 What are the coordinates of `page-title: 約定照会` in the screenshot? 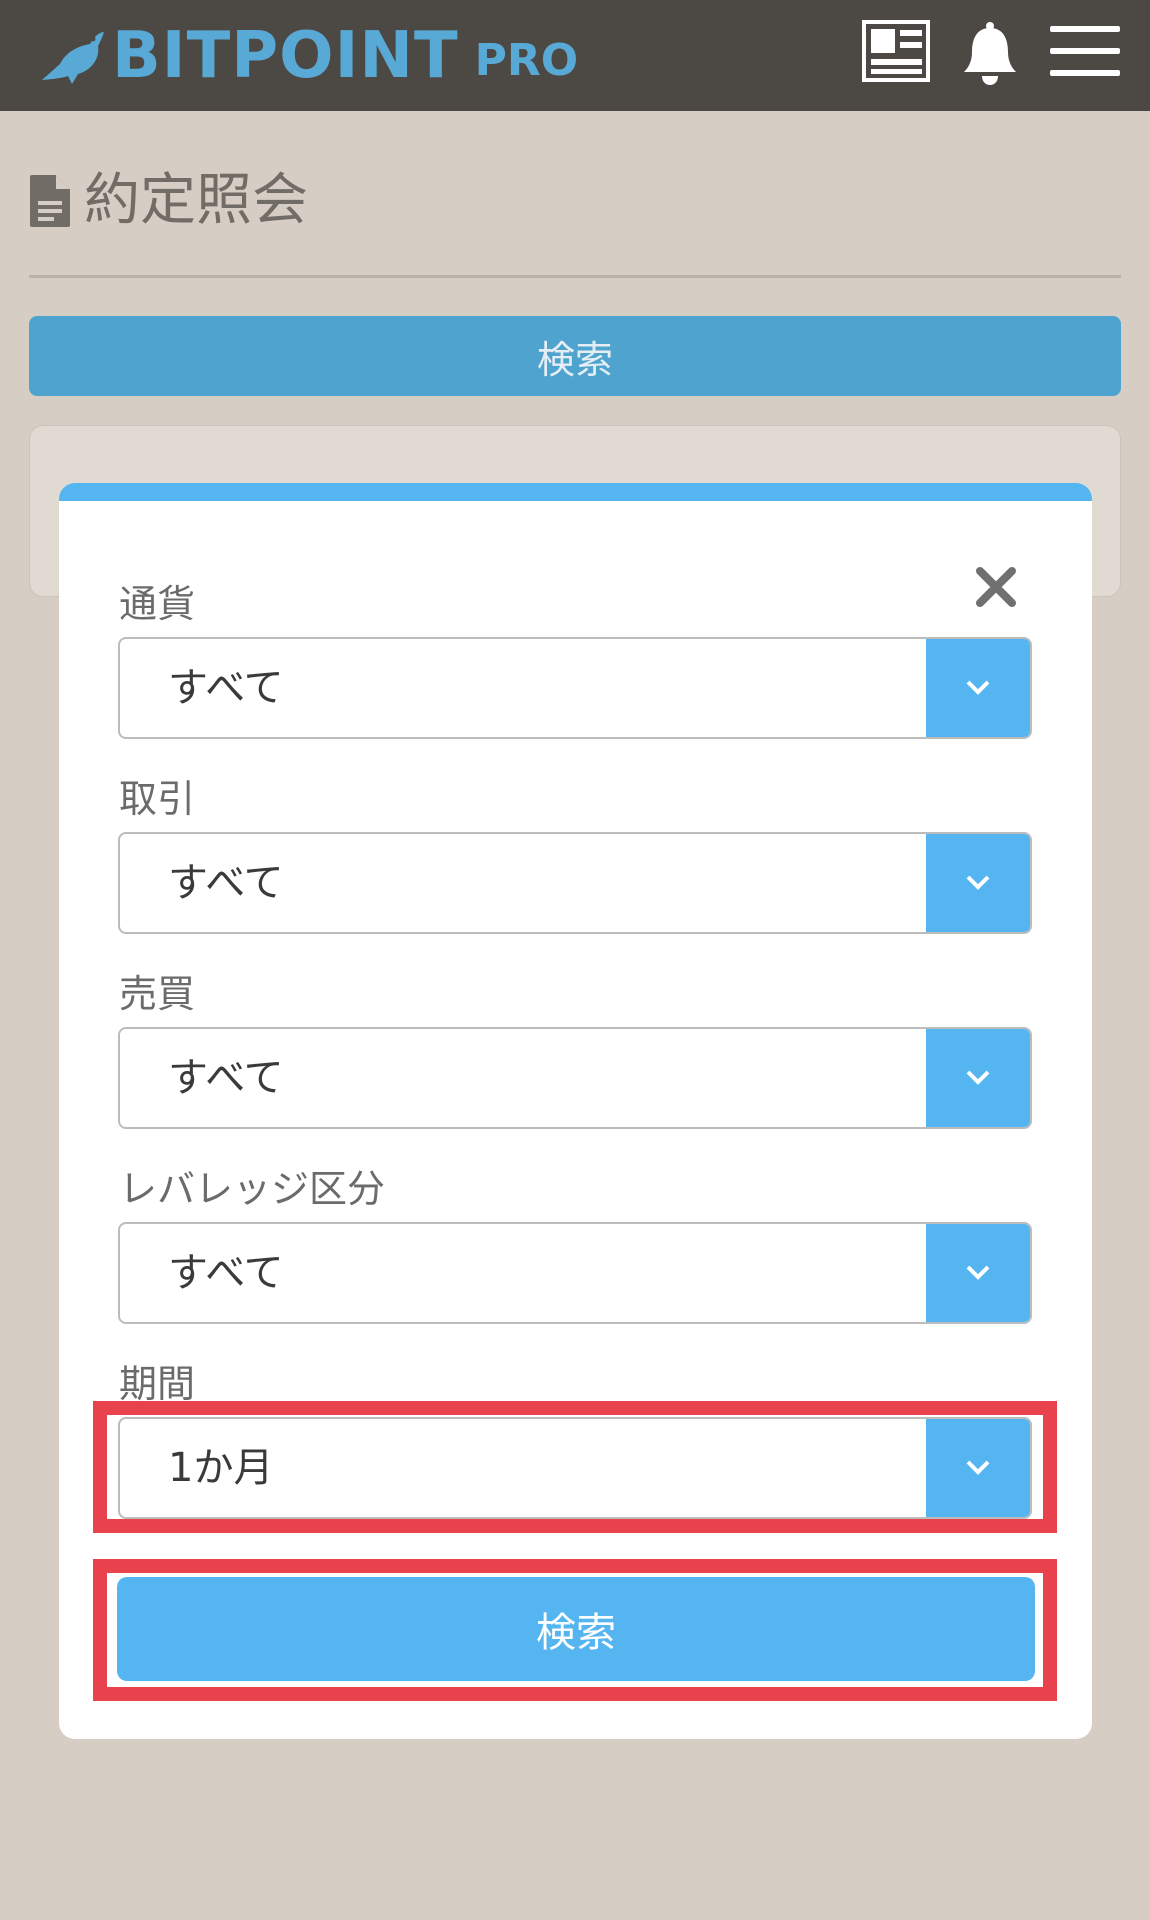 It's located at (168, 201).